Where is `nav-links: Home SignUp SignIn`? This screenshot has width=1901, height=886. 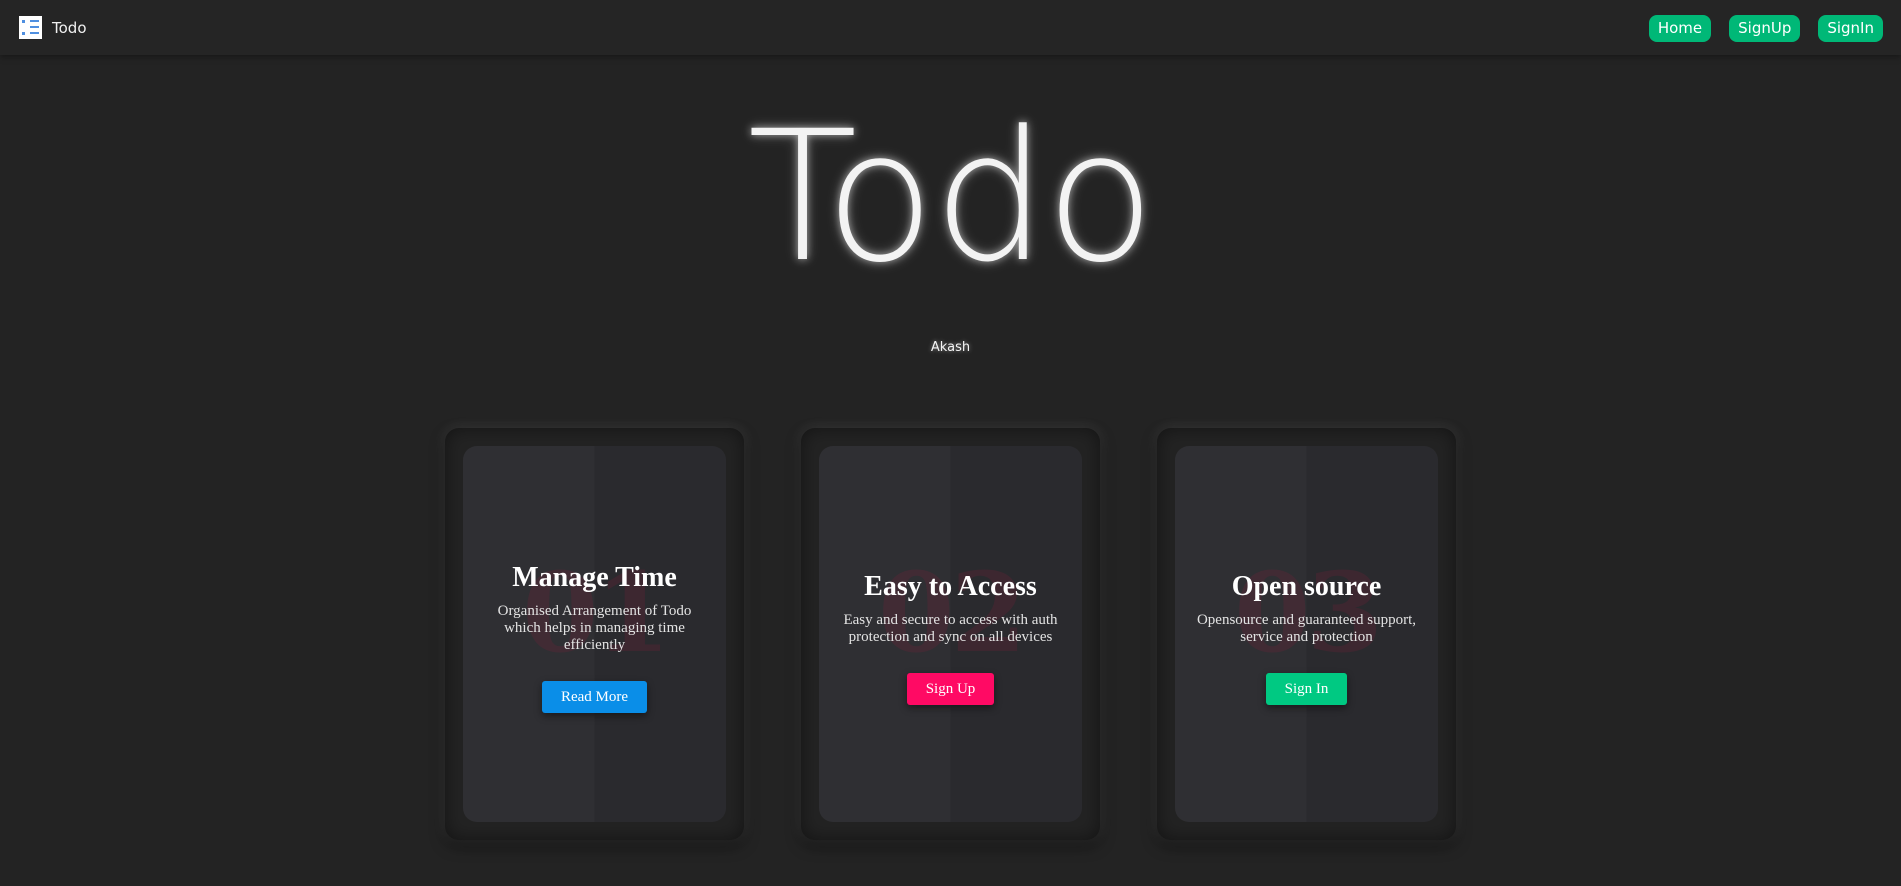
nav-links: Home SignUp SignIn is located at coordinates (1765, 28).